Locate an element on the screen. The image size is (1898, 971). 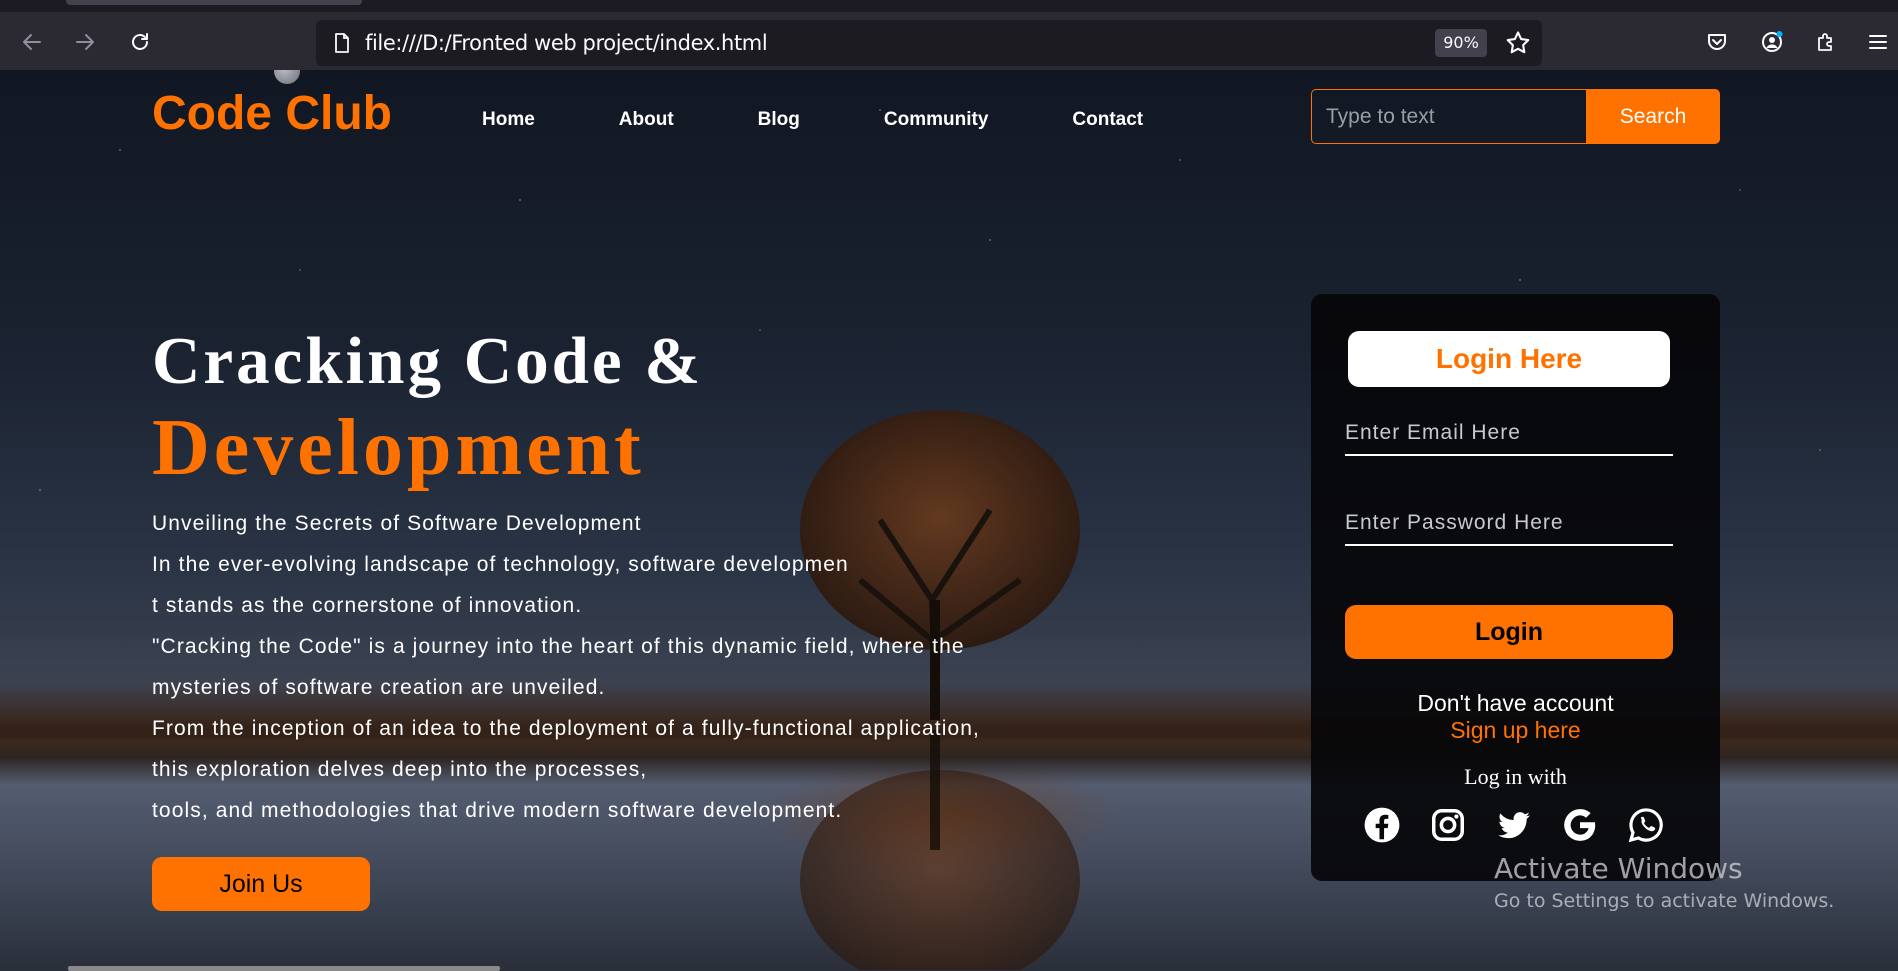
login-button: Login is located at coordinates (1509, 632).